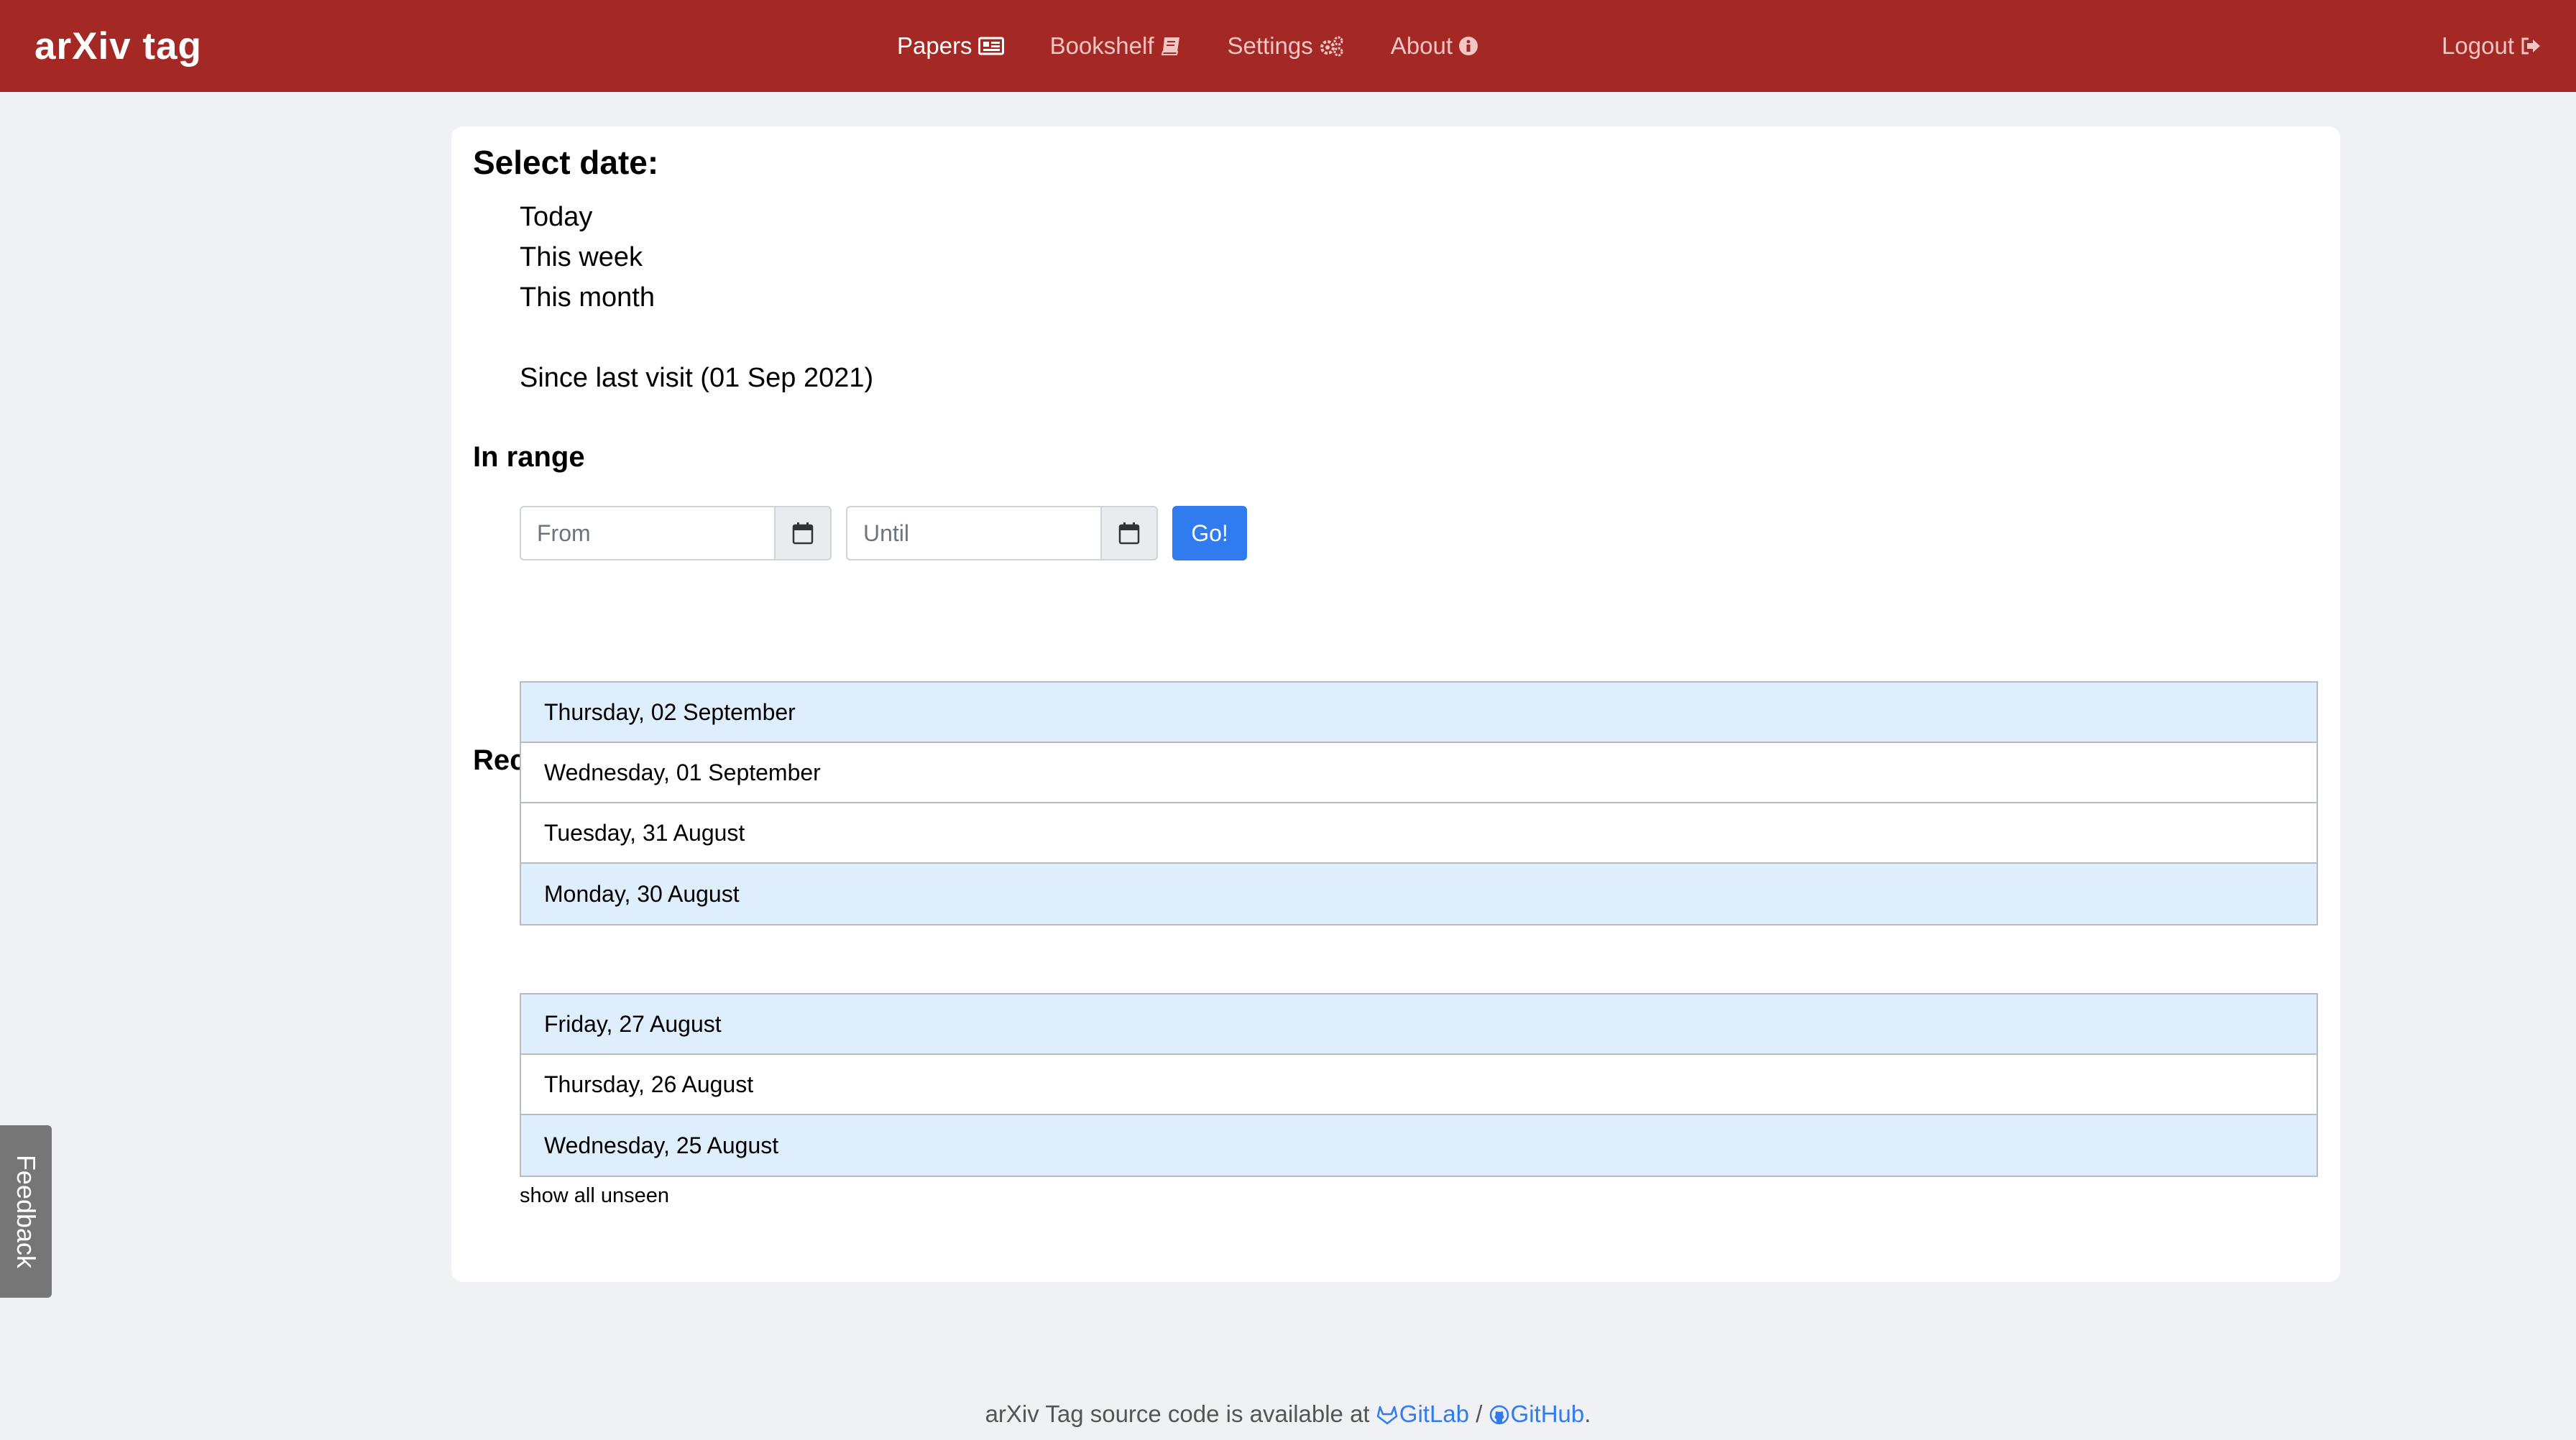  Describe the element at coordinates (529, 457) in the screenshot. I see `in-range-heading: In range` at that location.